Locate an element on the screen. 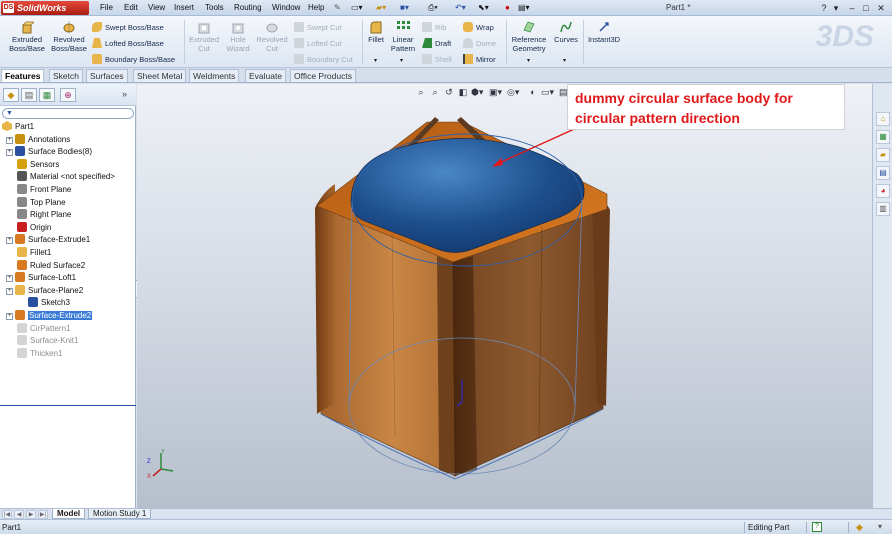  dome-button: Dome is located at coordinates (479, 43).